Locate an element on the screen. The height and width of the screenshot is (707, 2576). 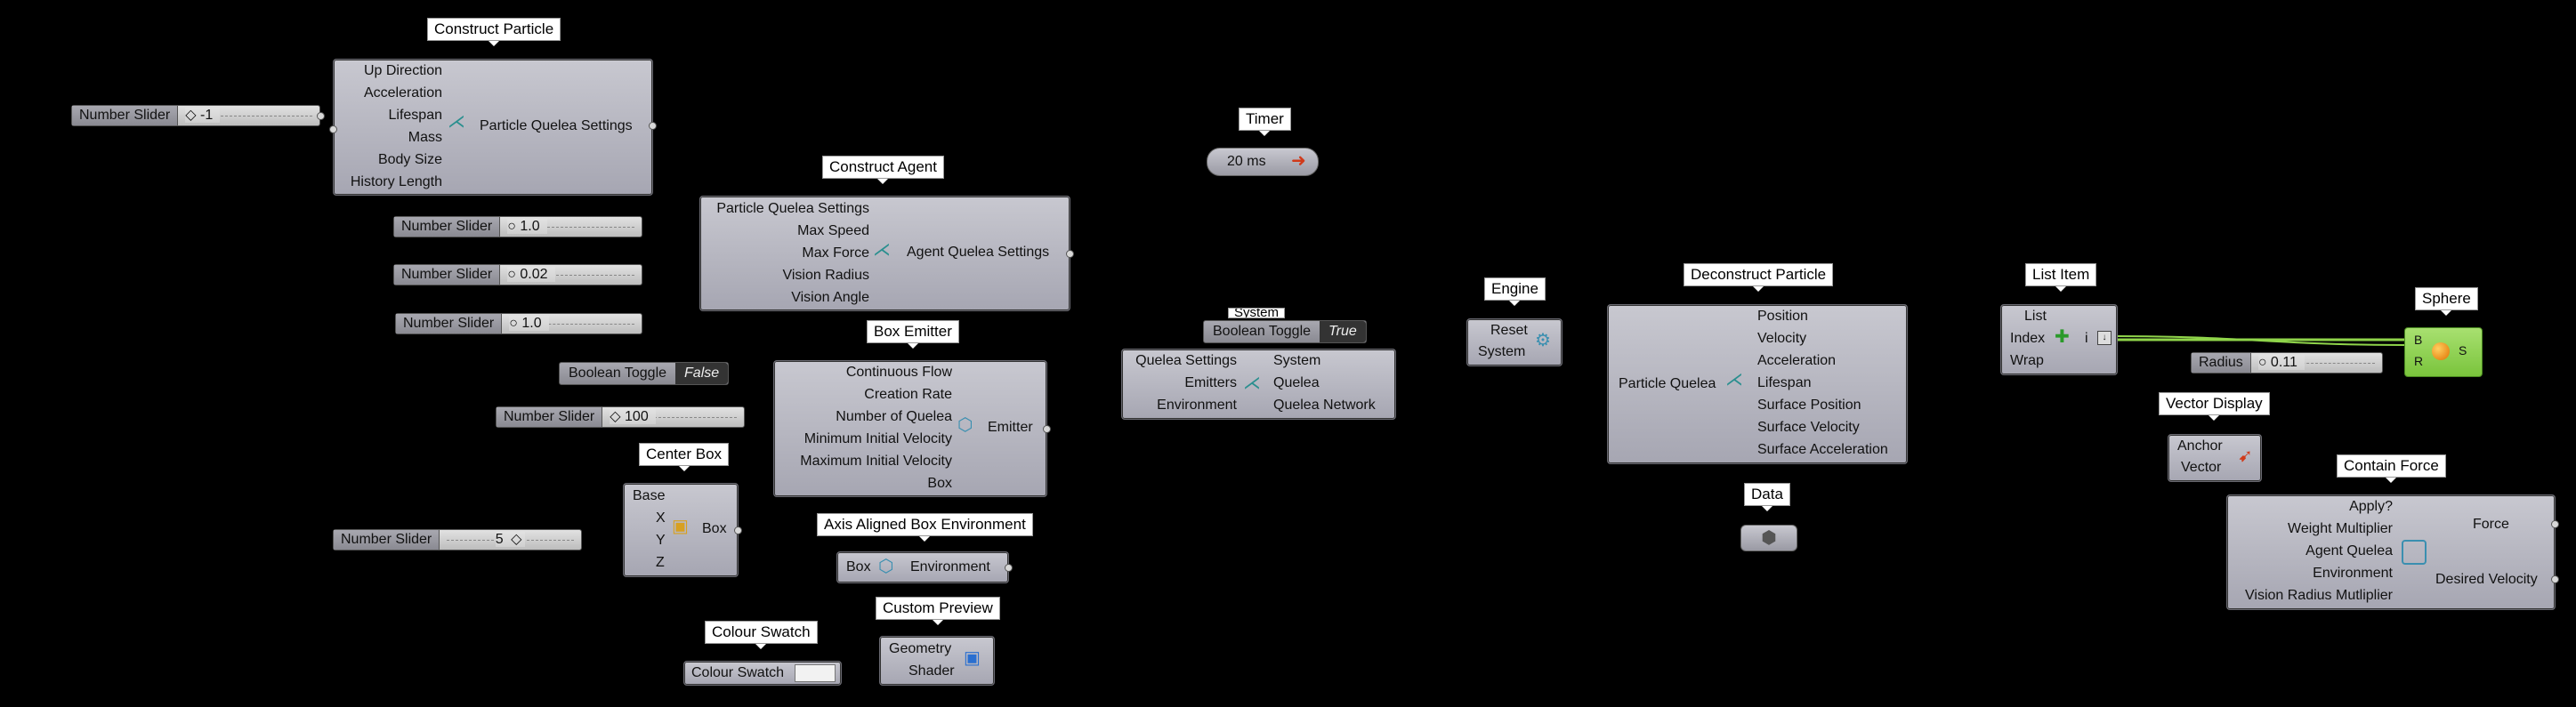
axis-box-env-component: Box ⬡ Environment is located at coordinates (924, 567).